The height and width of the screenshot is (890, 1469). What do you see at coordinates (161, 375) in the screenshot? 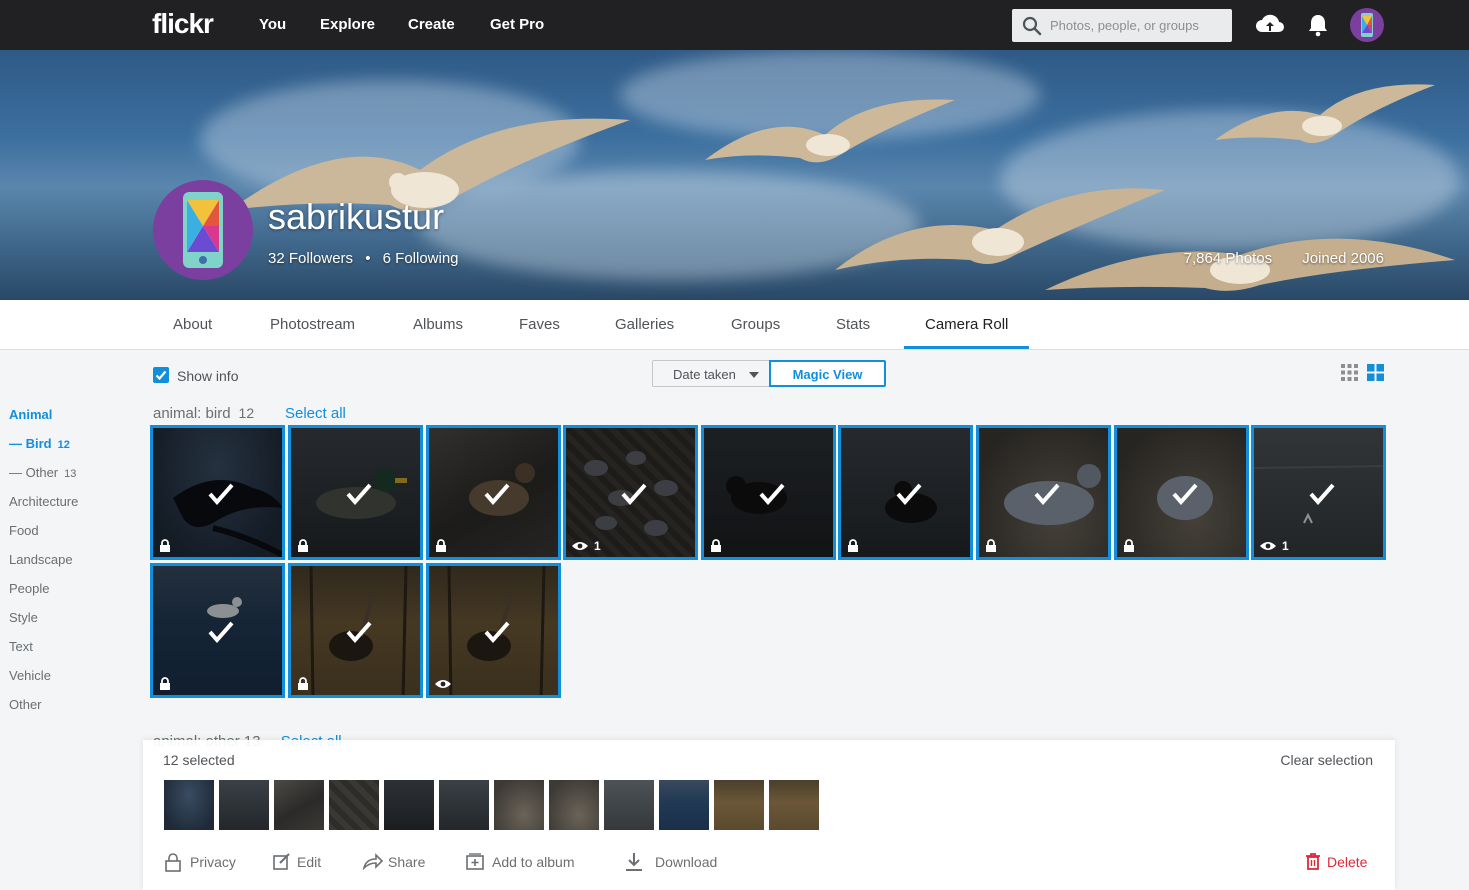
I see `show-info-checkbox` at bounding box center [161, 375].